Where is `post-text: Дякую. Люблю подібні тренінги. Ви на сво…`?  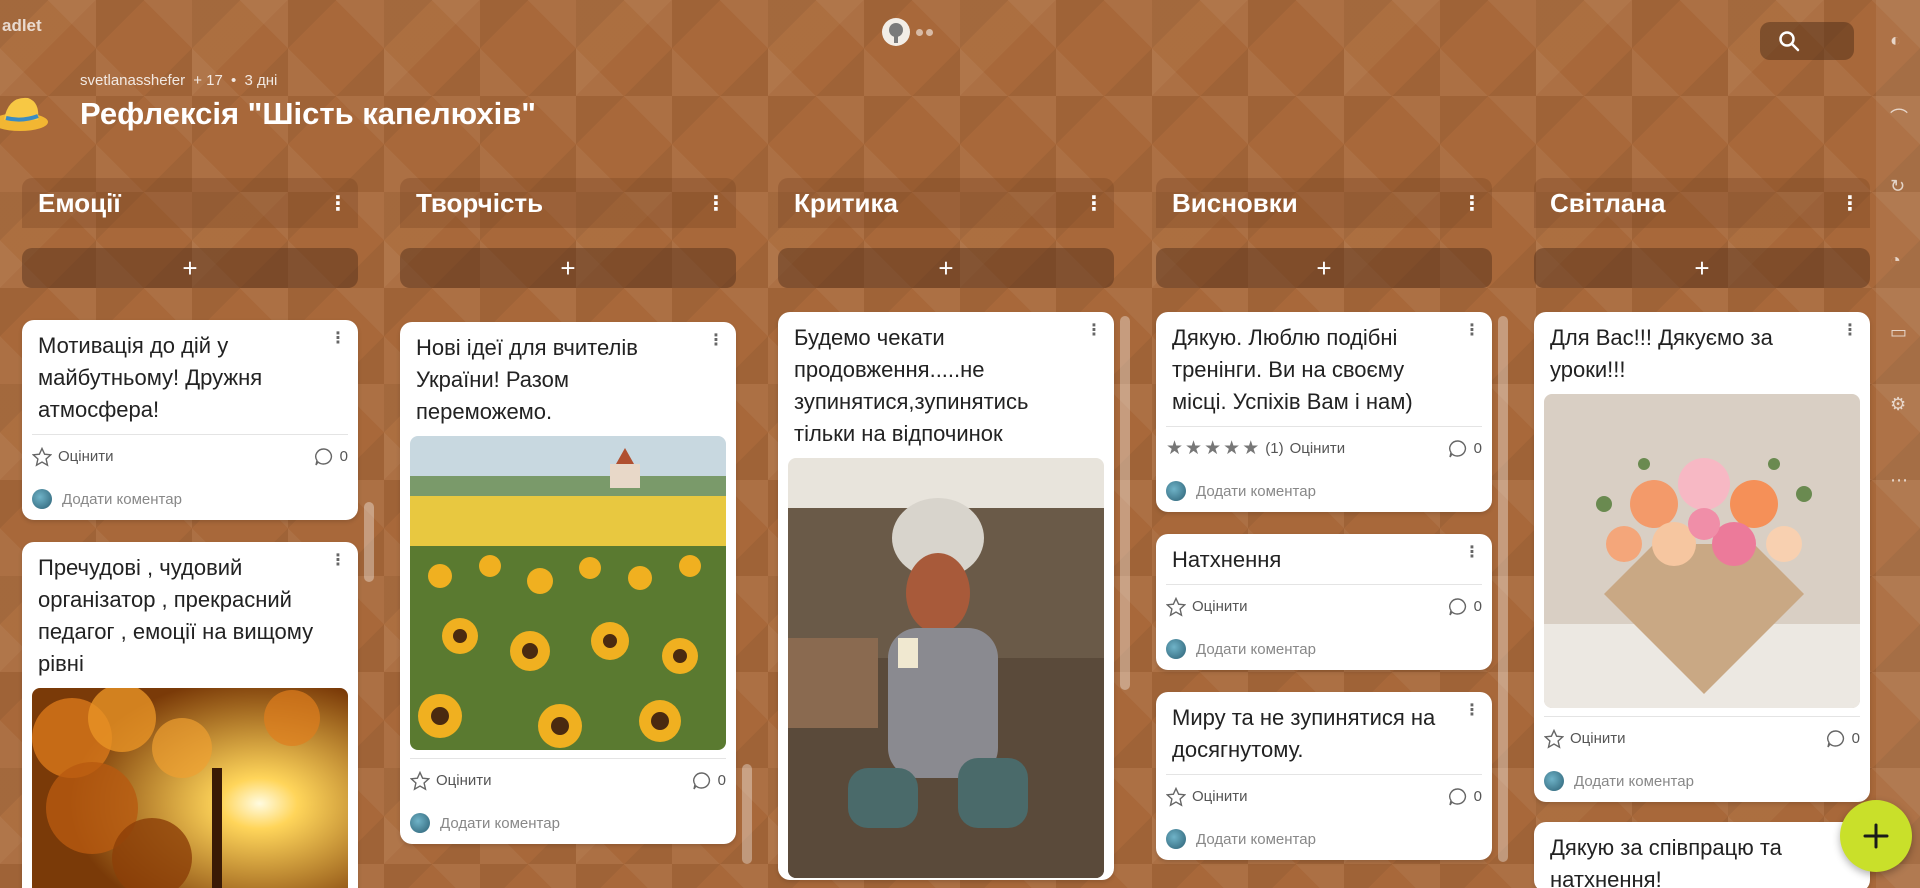
post-text: Дякую. Люблю подібні тренінги. Ви на сво… is located at coordinates (1292, 369).